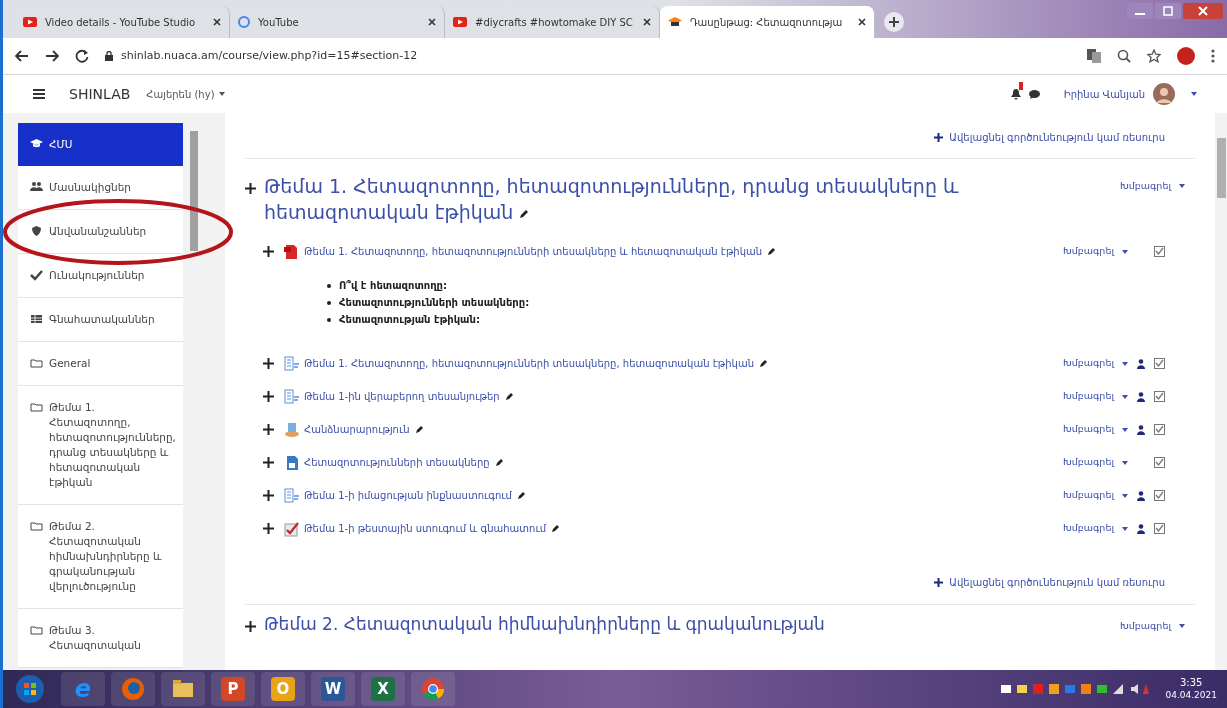 The width and height of the screenshot is (1227, 708). Describe the element at coordinates (333, 689) in the screenshot. I see `taskbar-app: W` at that location.